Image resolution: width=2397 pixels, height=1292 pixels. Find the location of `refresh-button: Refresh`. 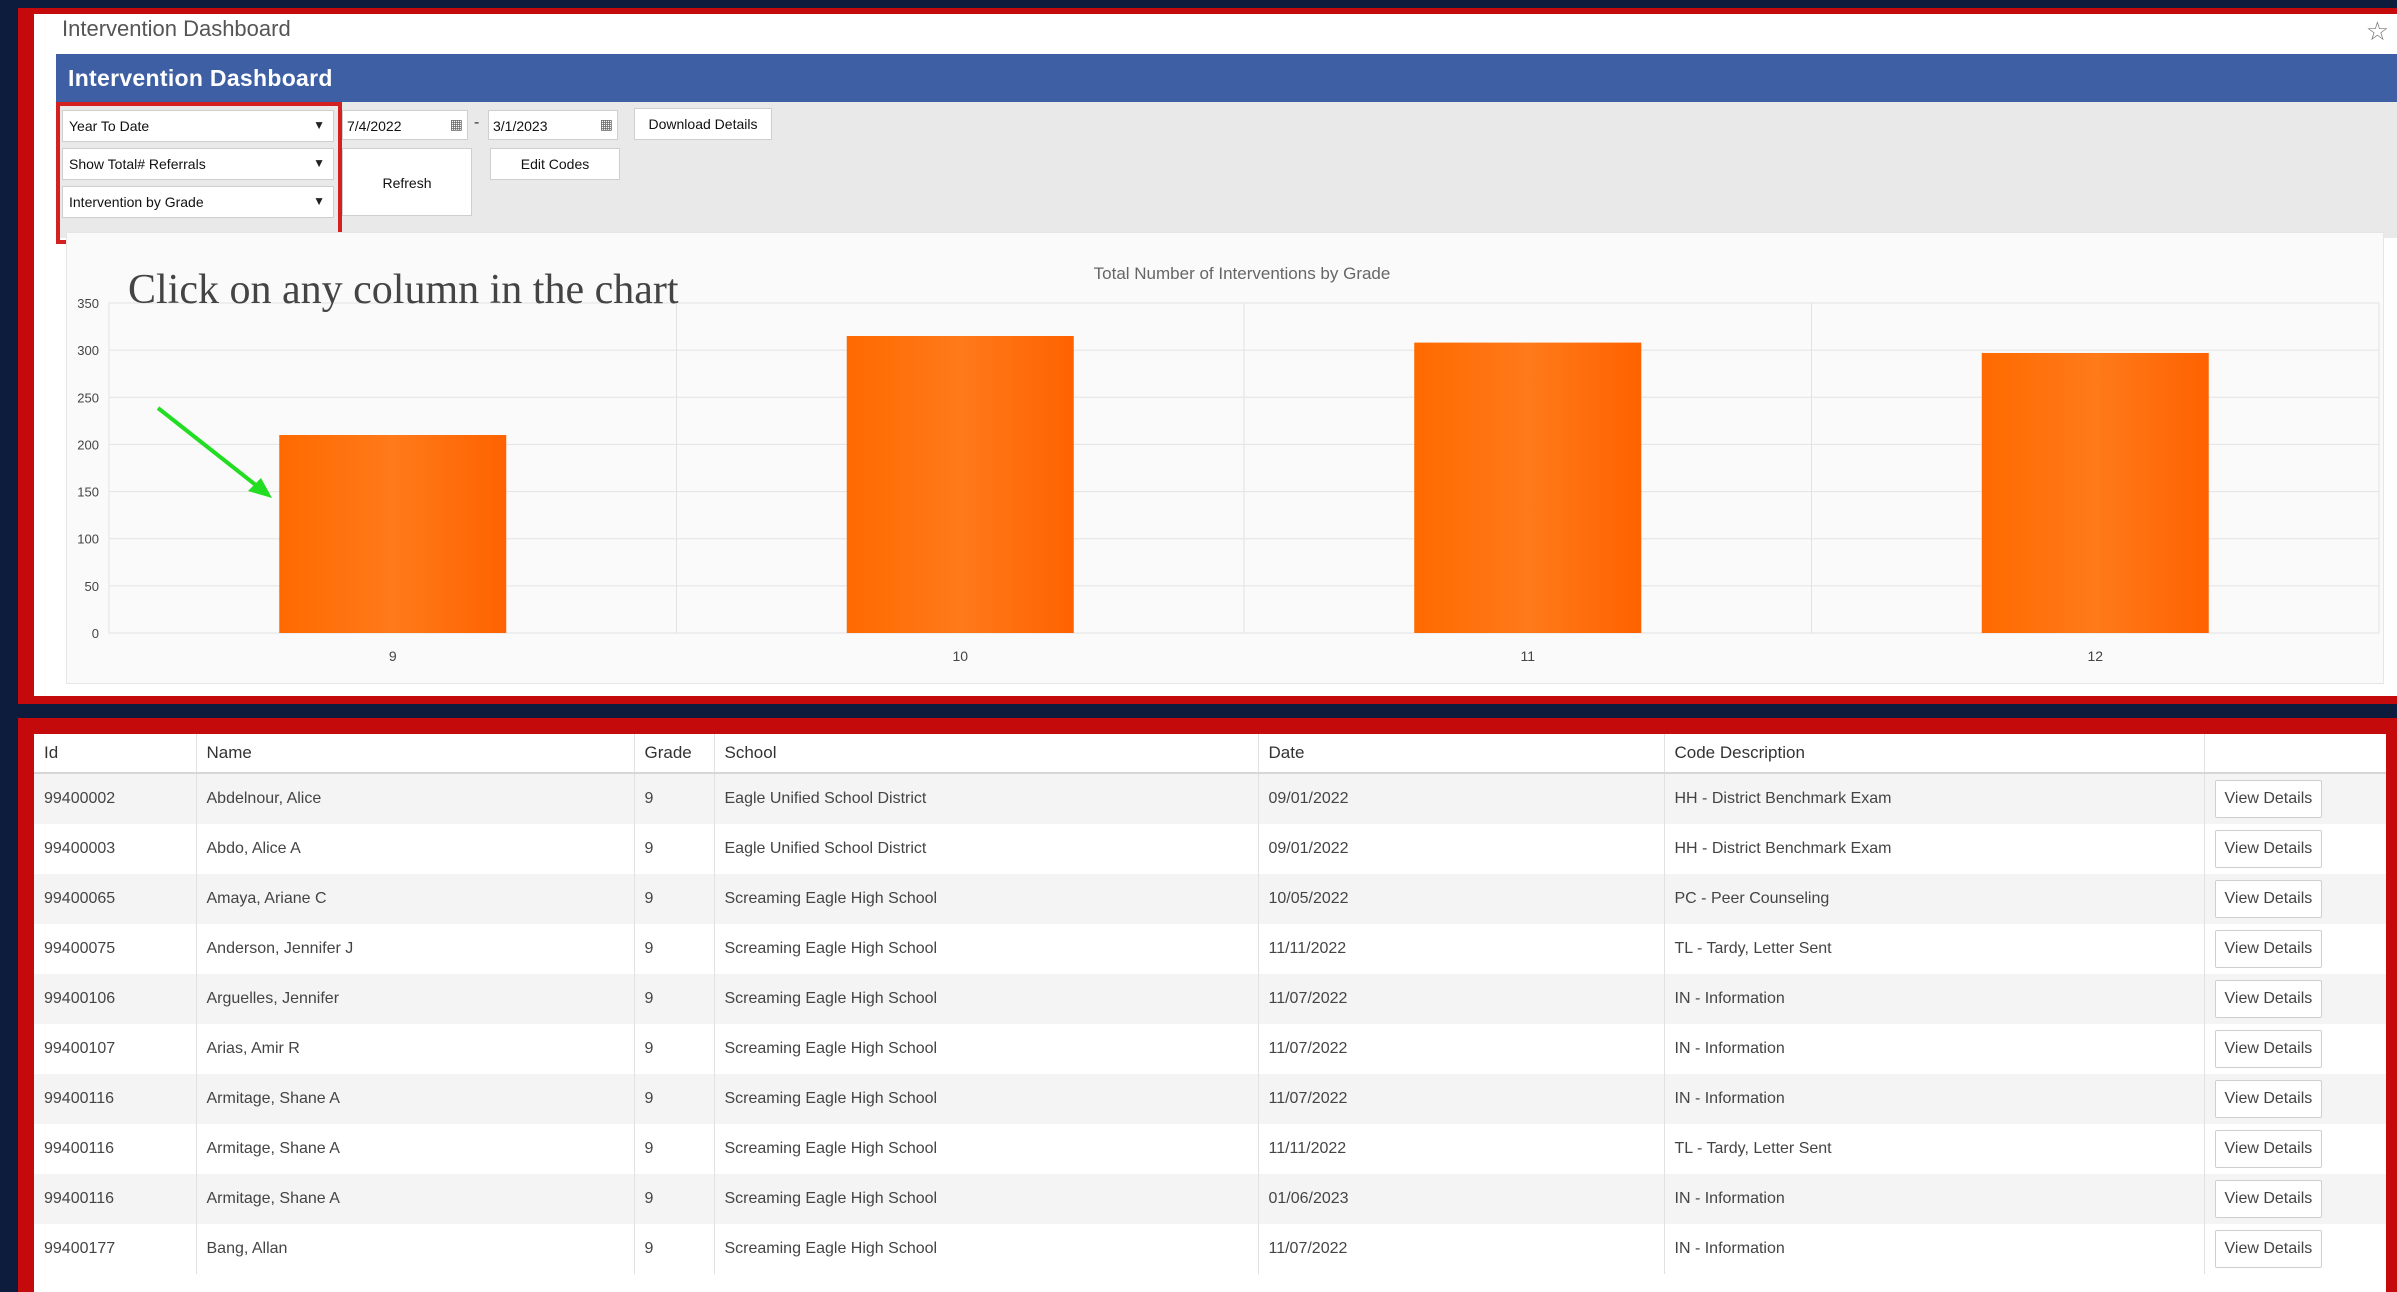

refresh-button: Refresh is located at coordinates (407, 182).